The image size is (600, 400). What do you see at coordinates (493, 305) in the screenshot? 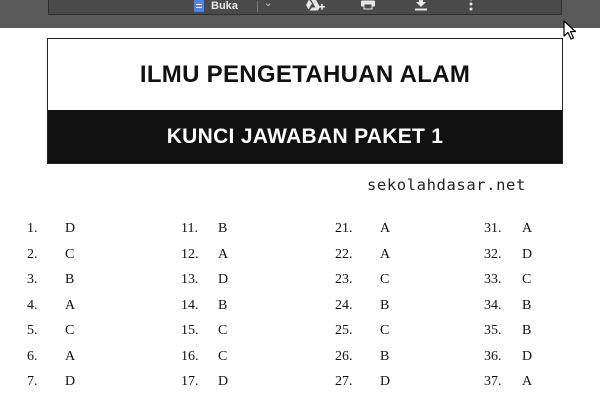
I see `question-number: 34.` at bounding box center [493, 305].